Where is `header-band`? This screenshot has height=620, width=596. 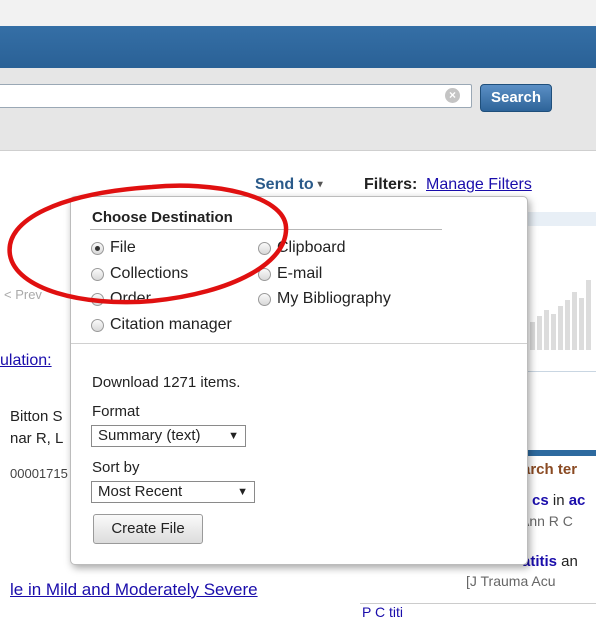
header-band is located at coordinates (298, 47).